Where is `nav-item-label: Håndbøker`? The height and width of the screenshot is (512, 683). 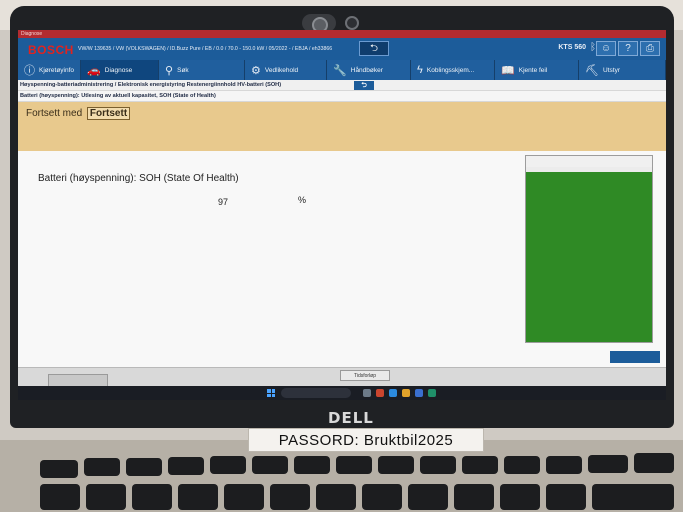 nav-item-label: Håndbøker is located at coordinates (366, 70).